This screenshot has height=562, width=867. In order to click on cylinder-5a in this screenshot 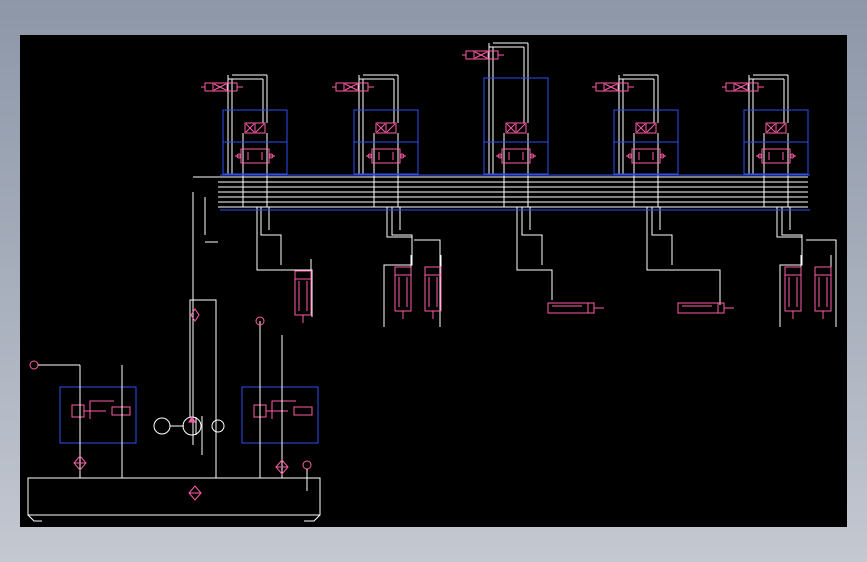, I will do `click(793, 292)`.